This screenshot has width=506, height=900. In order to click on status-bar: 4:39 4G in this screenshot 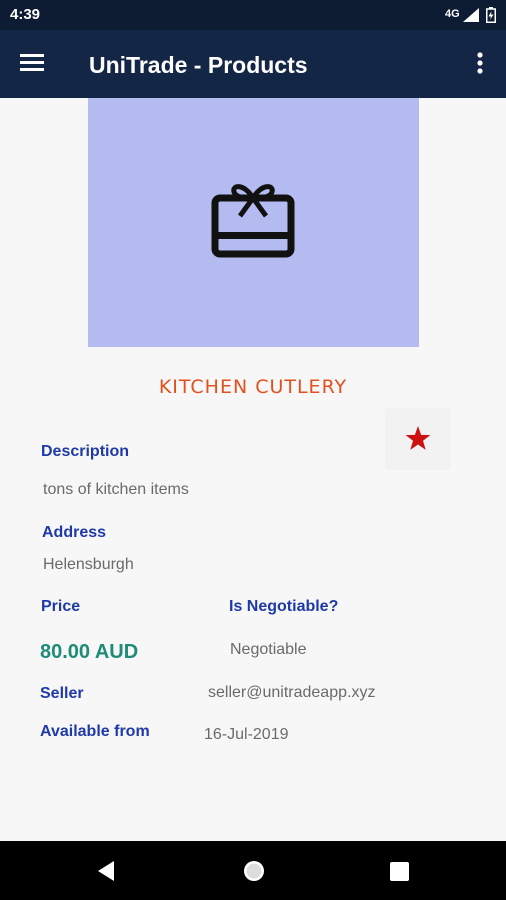, I will do `click(253, 15)`.